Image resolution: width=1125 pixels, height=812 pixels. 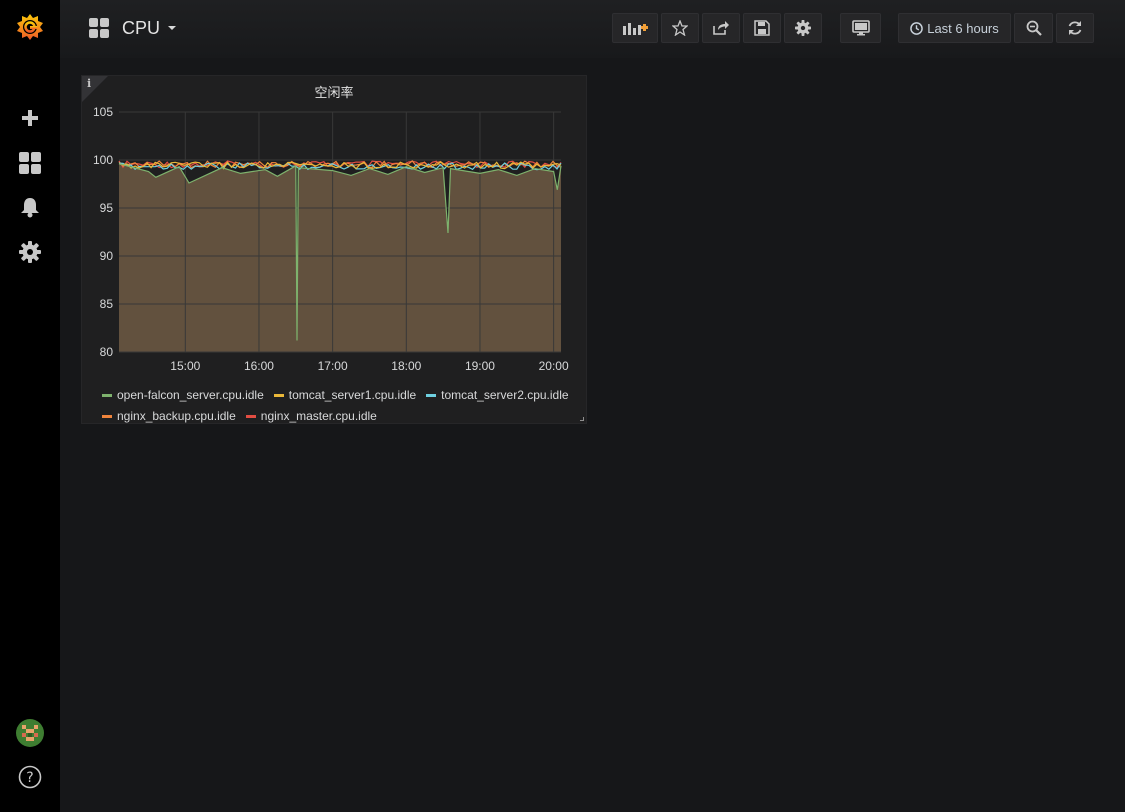 I want to click on avatar, so click(x=30, y=733).